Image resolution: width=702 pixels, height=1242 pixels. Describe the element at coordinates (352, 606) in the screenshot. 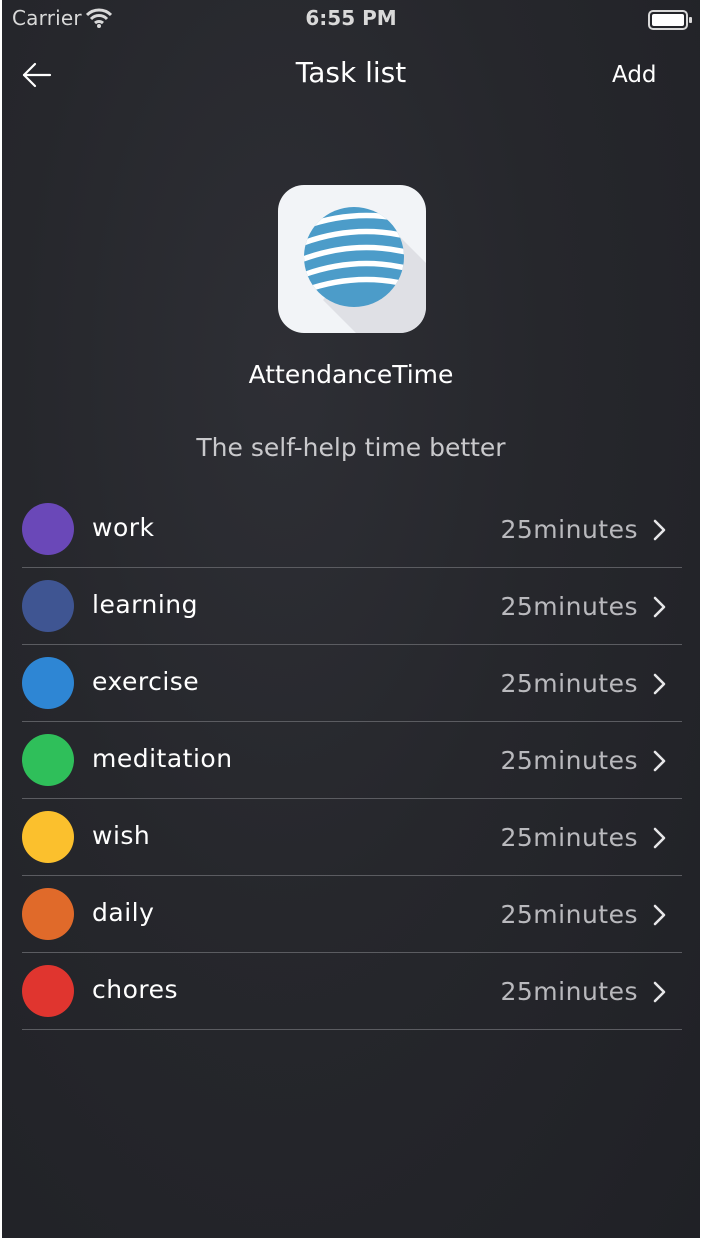

I see `task-row-learning: learning 25minutes` at that location.